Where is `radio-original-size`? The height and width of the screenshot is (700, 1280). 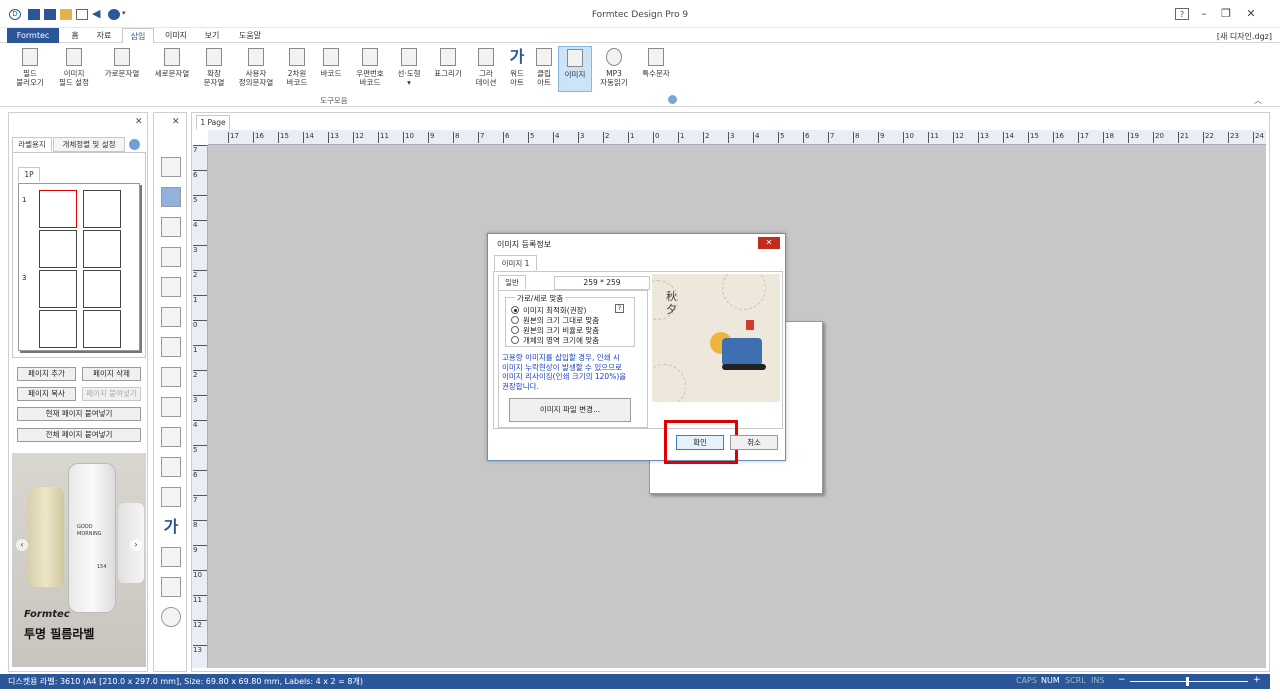
radio-original-size is located at coordinates (515, 320).